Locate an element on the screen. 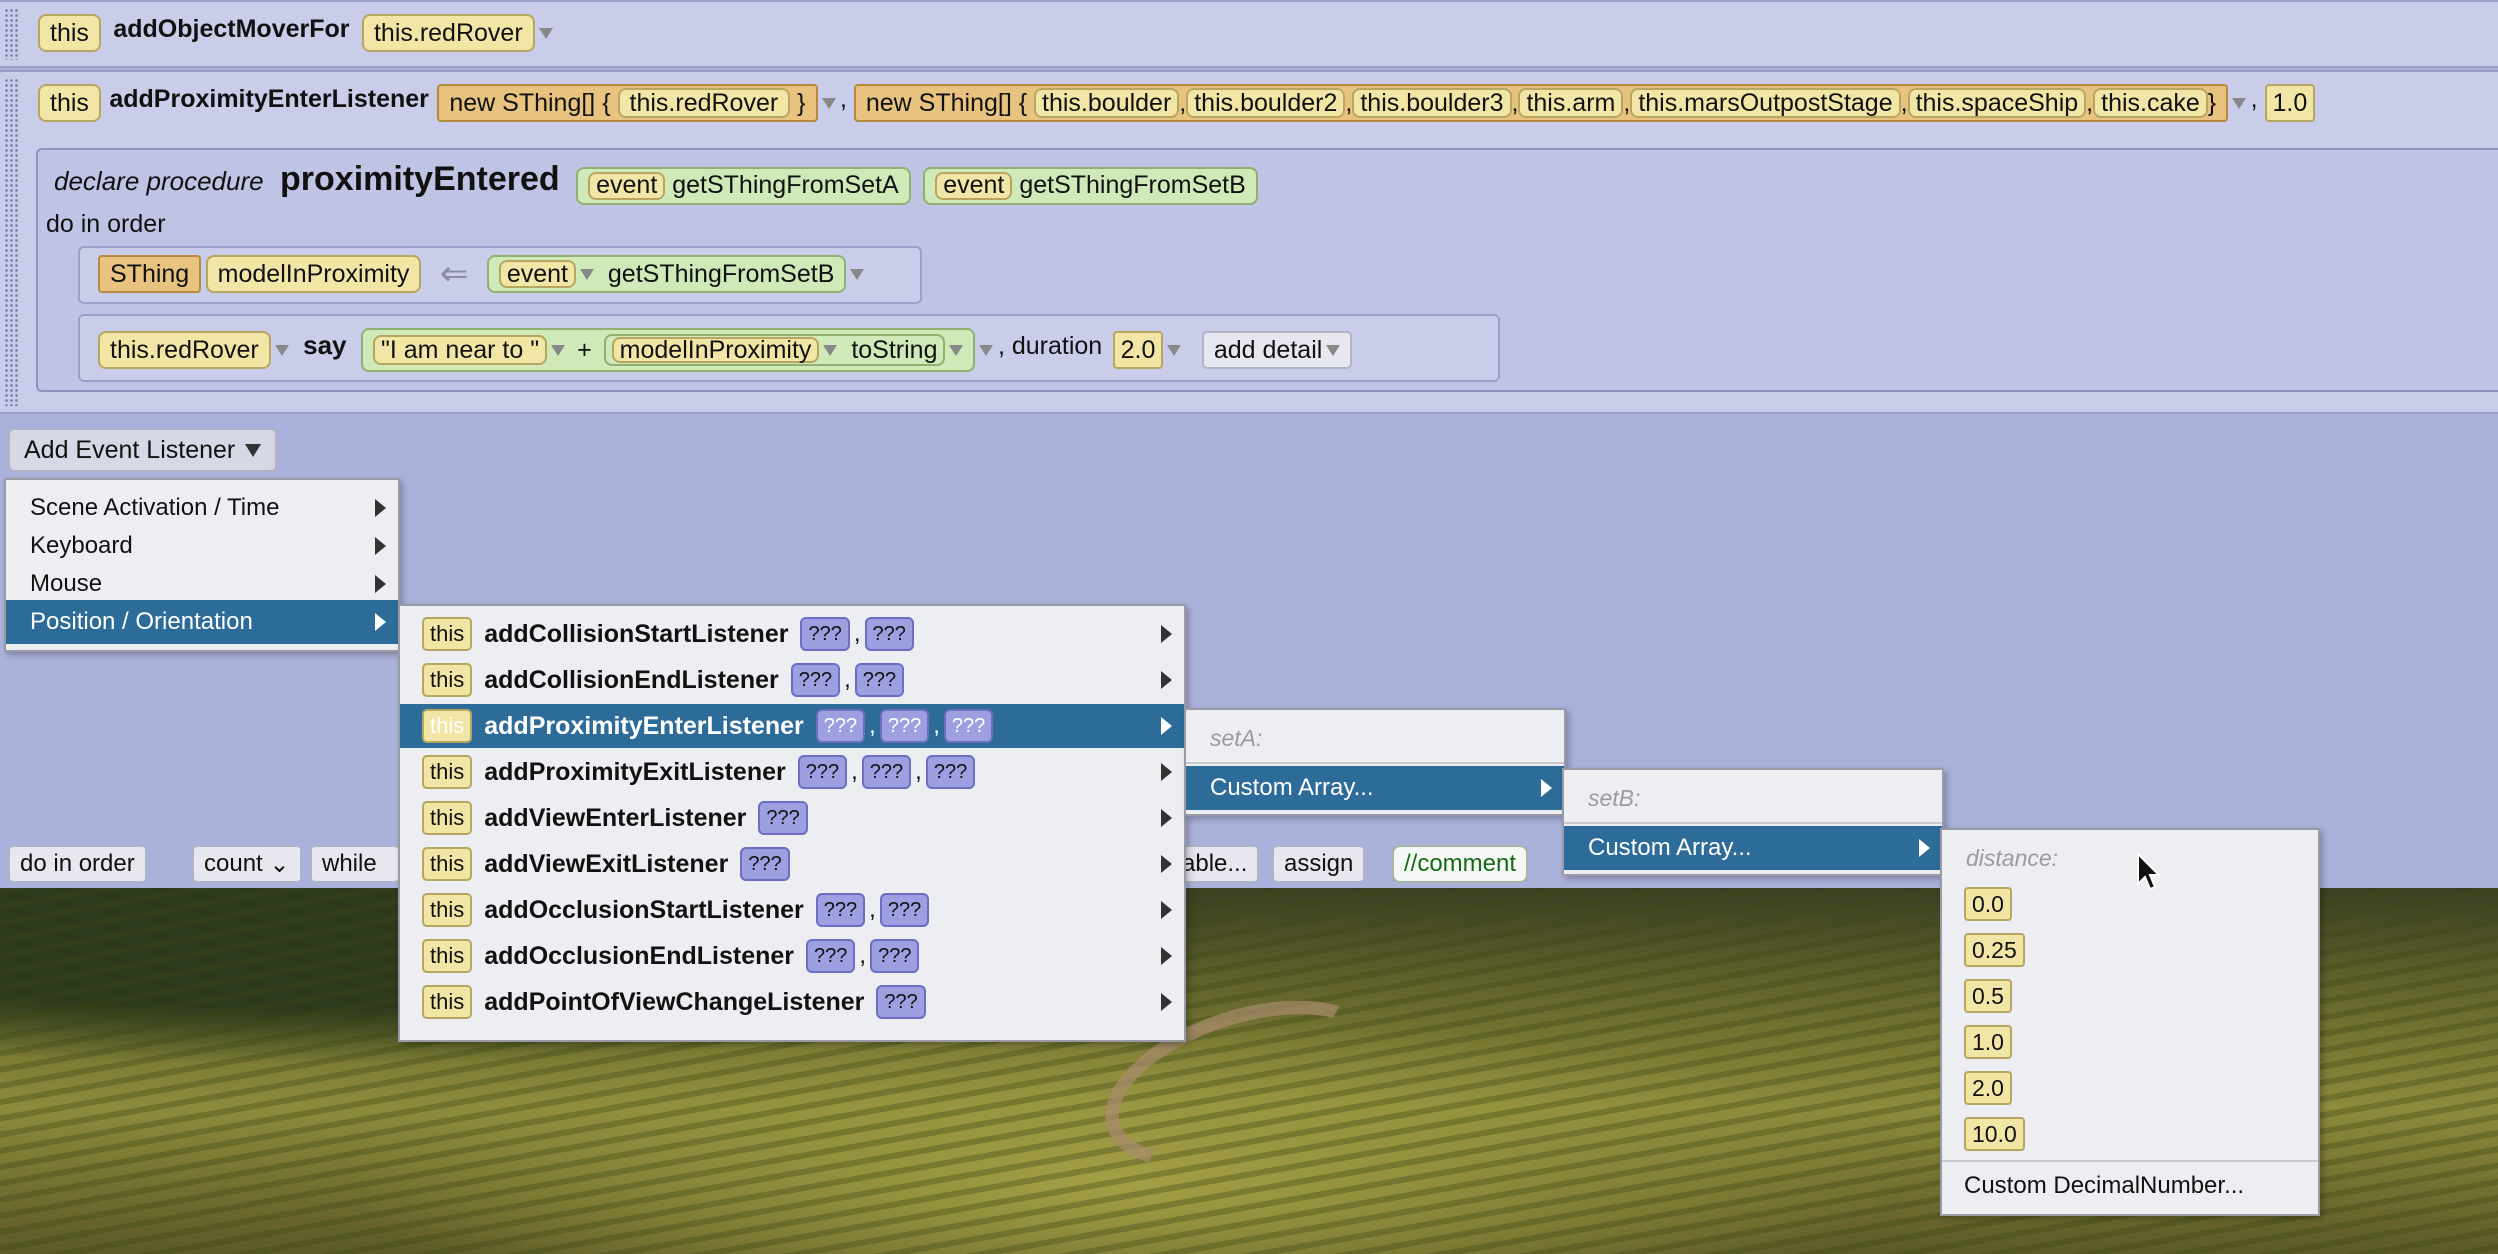 The image size is (2498, 1254). setA-array-tile: new SThing[] { this.redRover } is located at coordinates (627, 103).